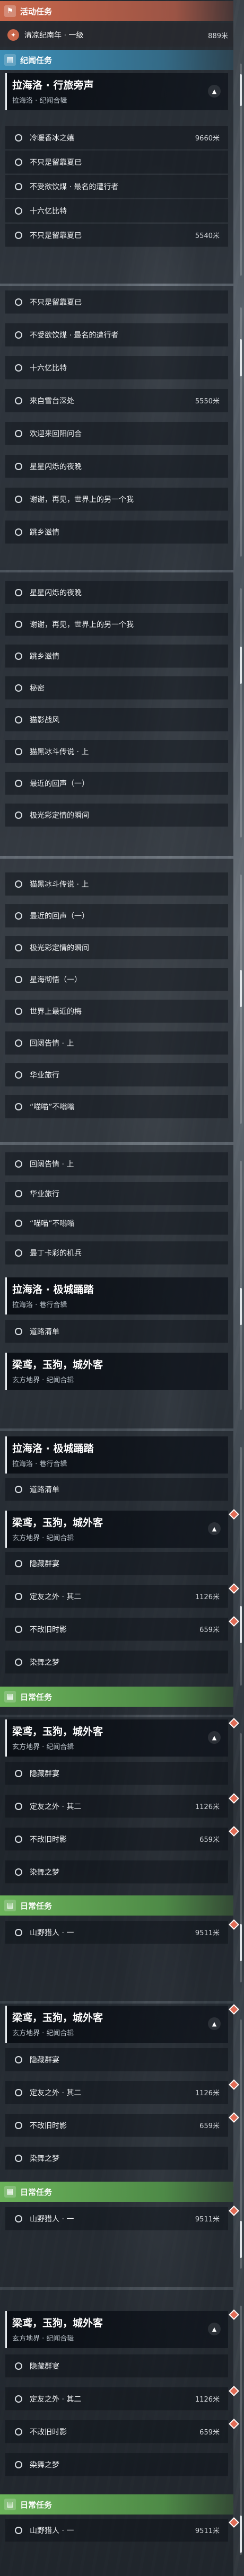 This screenshot has height=2576, width=244. Describe the element at coordinates (117, 1011) in the screenshot. I see `quest-step: 世界上最近的梅` at that location.